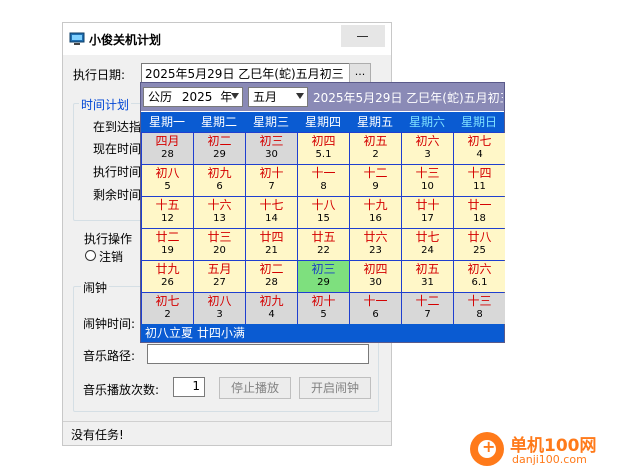 This screenshot has width=619, height=471. I want to click on calendar-day-cell: 廿八 25, so click(479, 244).